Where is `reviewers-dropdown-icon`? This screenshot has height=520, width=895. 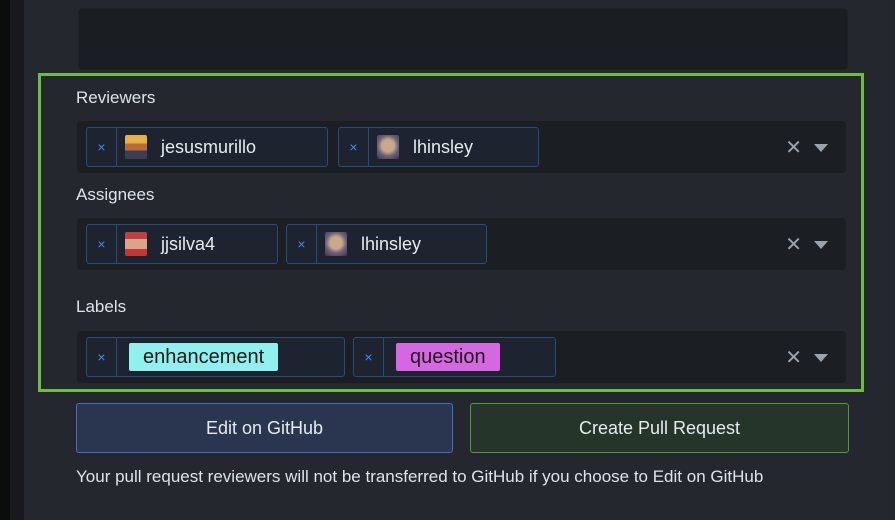
reviewers-dropdown-icon is located at coordinates (821, 148).